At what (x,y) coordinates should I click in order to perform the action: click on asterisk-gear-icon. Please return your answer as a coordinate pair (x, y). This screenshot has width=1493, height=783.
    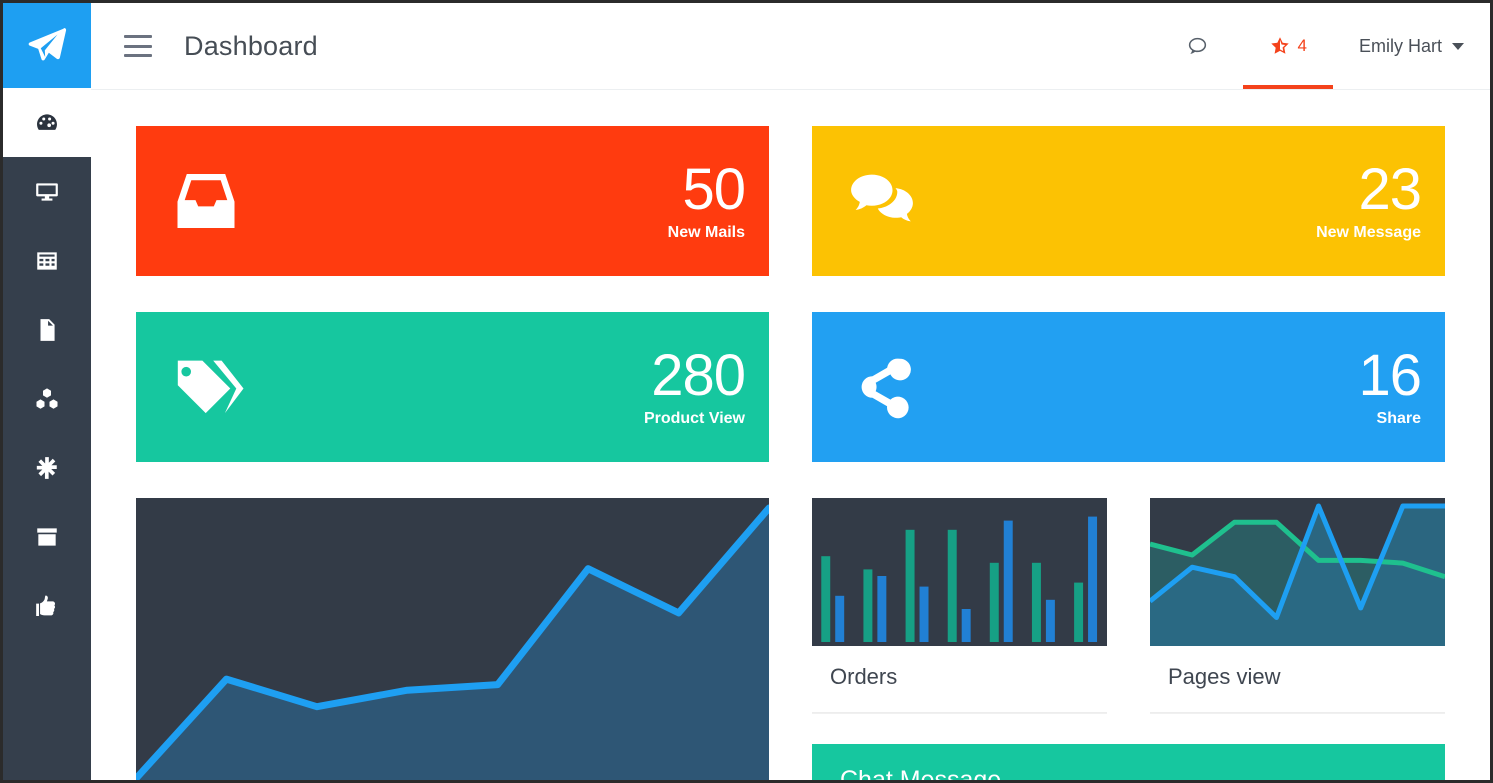
    Looking at the image, I should click on (46, 467).